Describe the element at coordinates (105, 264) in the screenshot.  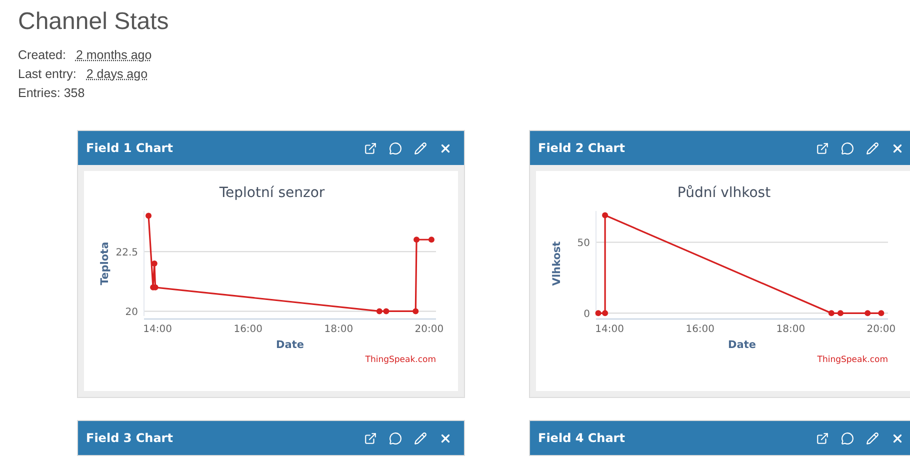
I see `y-axis-title: Teplota` at that location.